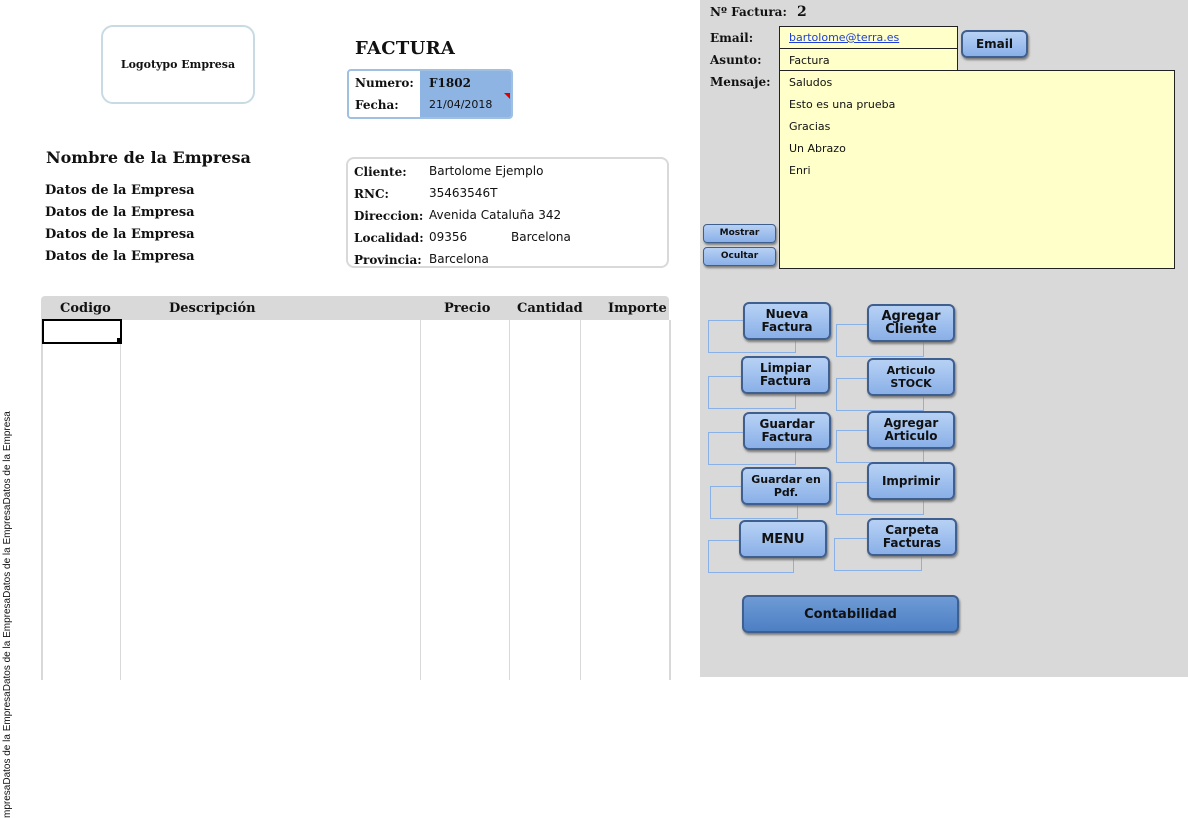  What do you see at coordinates (148, 157) in the screenshot?
I see `company-name: Nombre de la Empresa` at bounding box center [148, 157].